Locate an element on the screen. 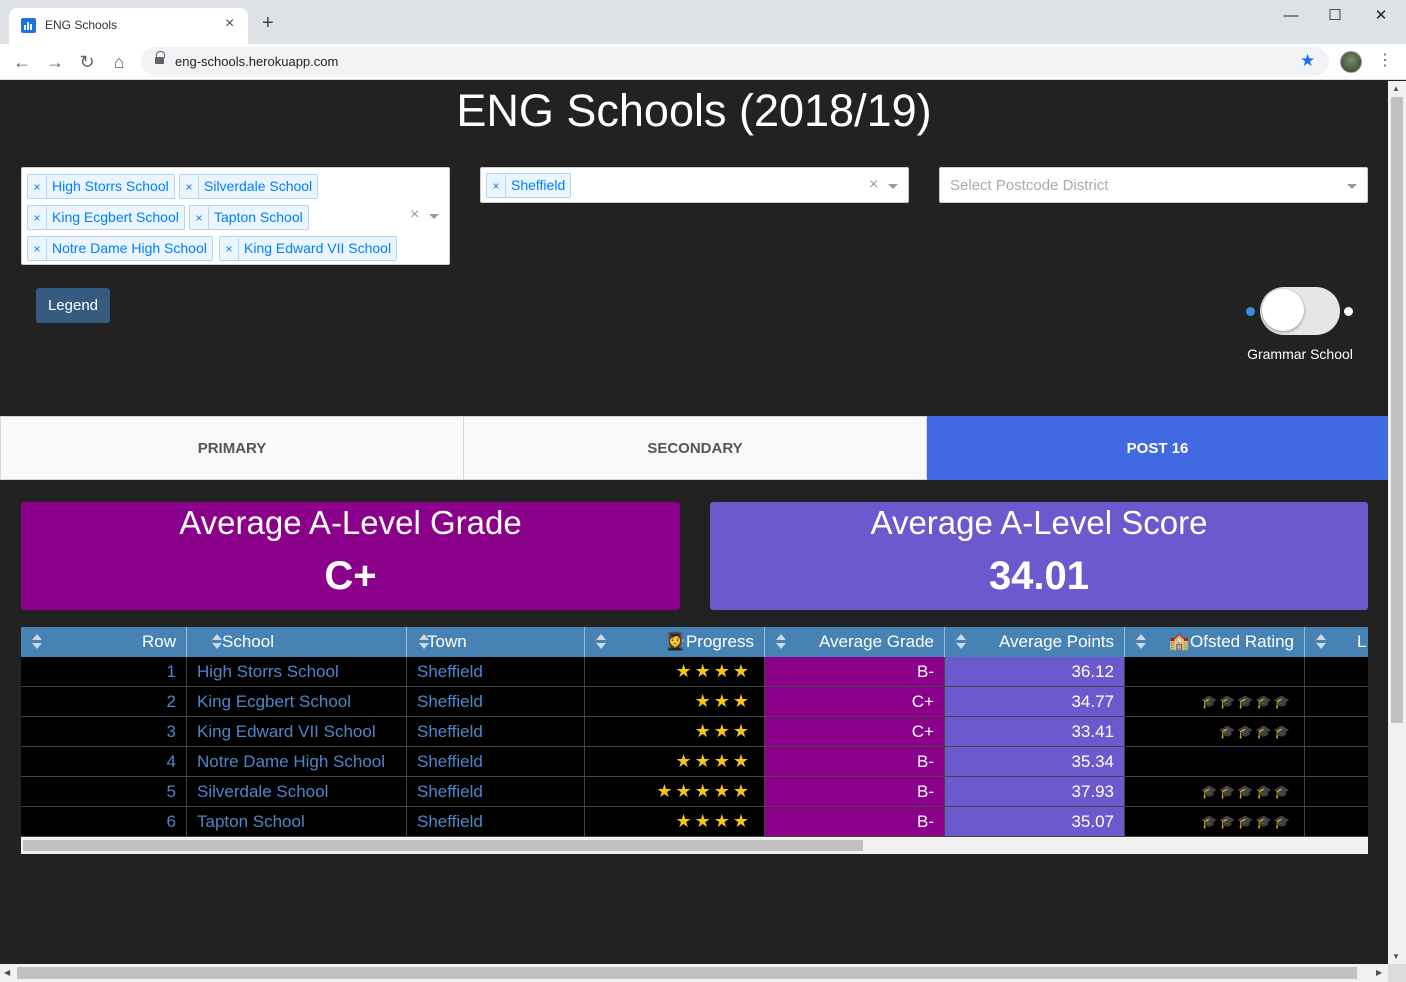 Image resolution: width=1406 pixels, height=982 pixels. browser-toolbar: ← → ↻ ⌂ eng-schools.herokuapp.com ★ ⋮ is located at coordinates (703, 62).